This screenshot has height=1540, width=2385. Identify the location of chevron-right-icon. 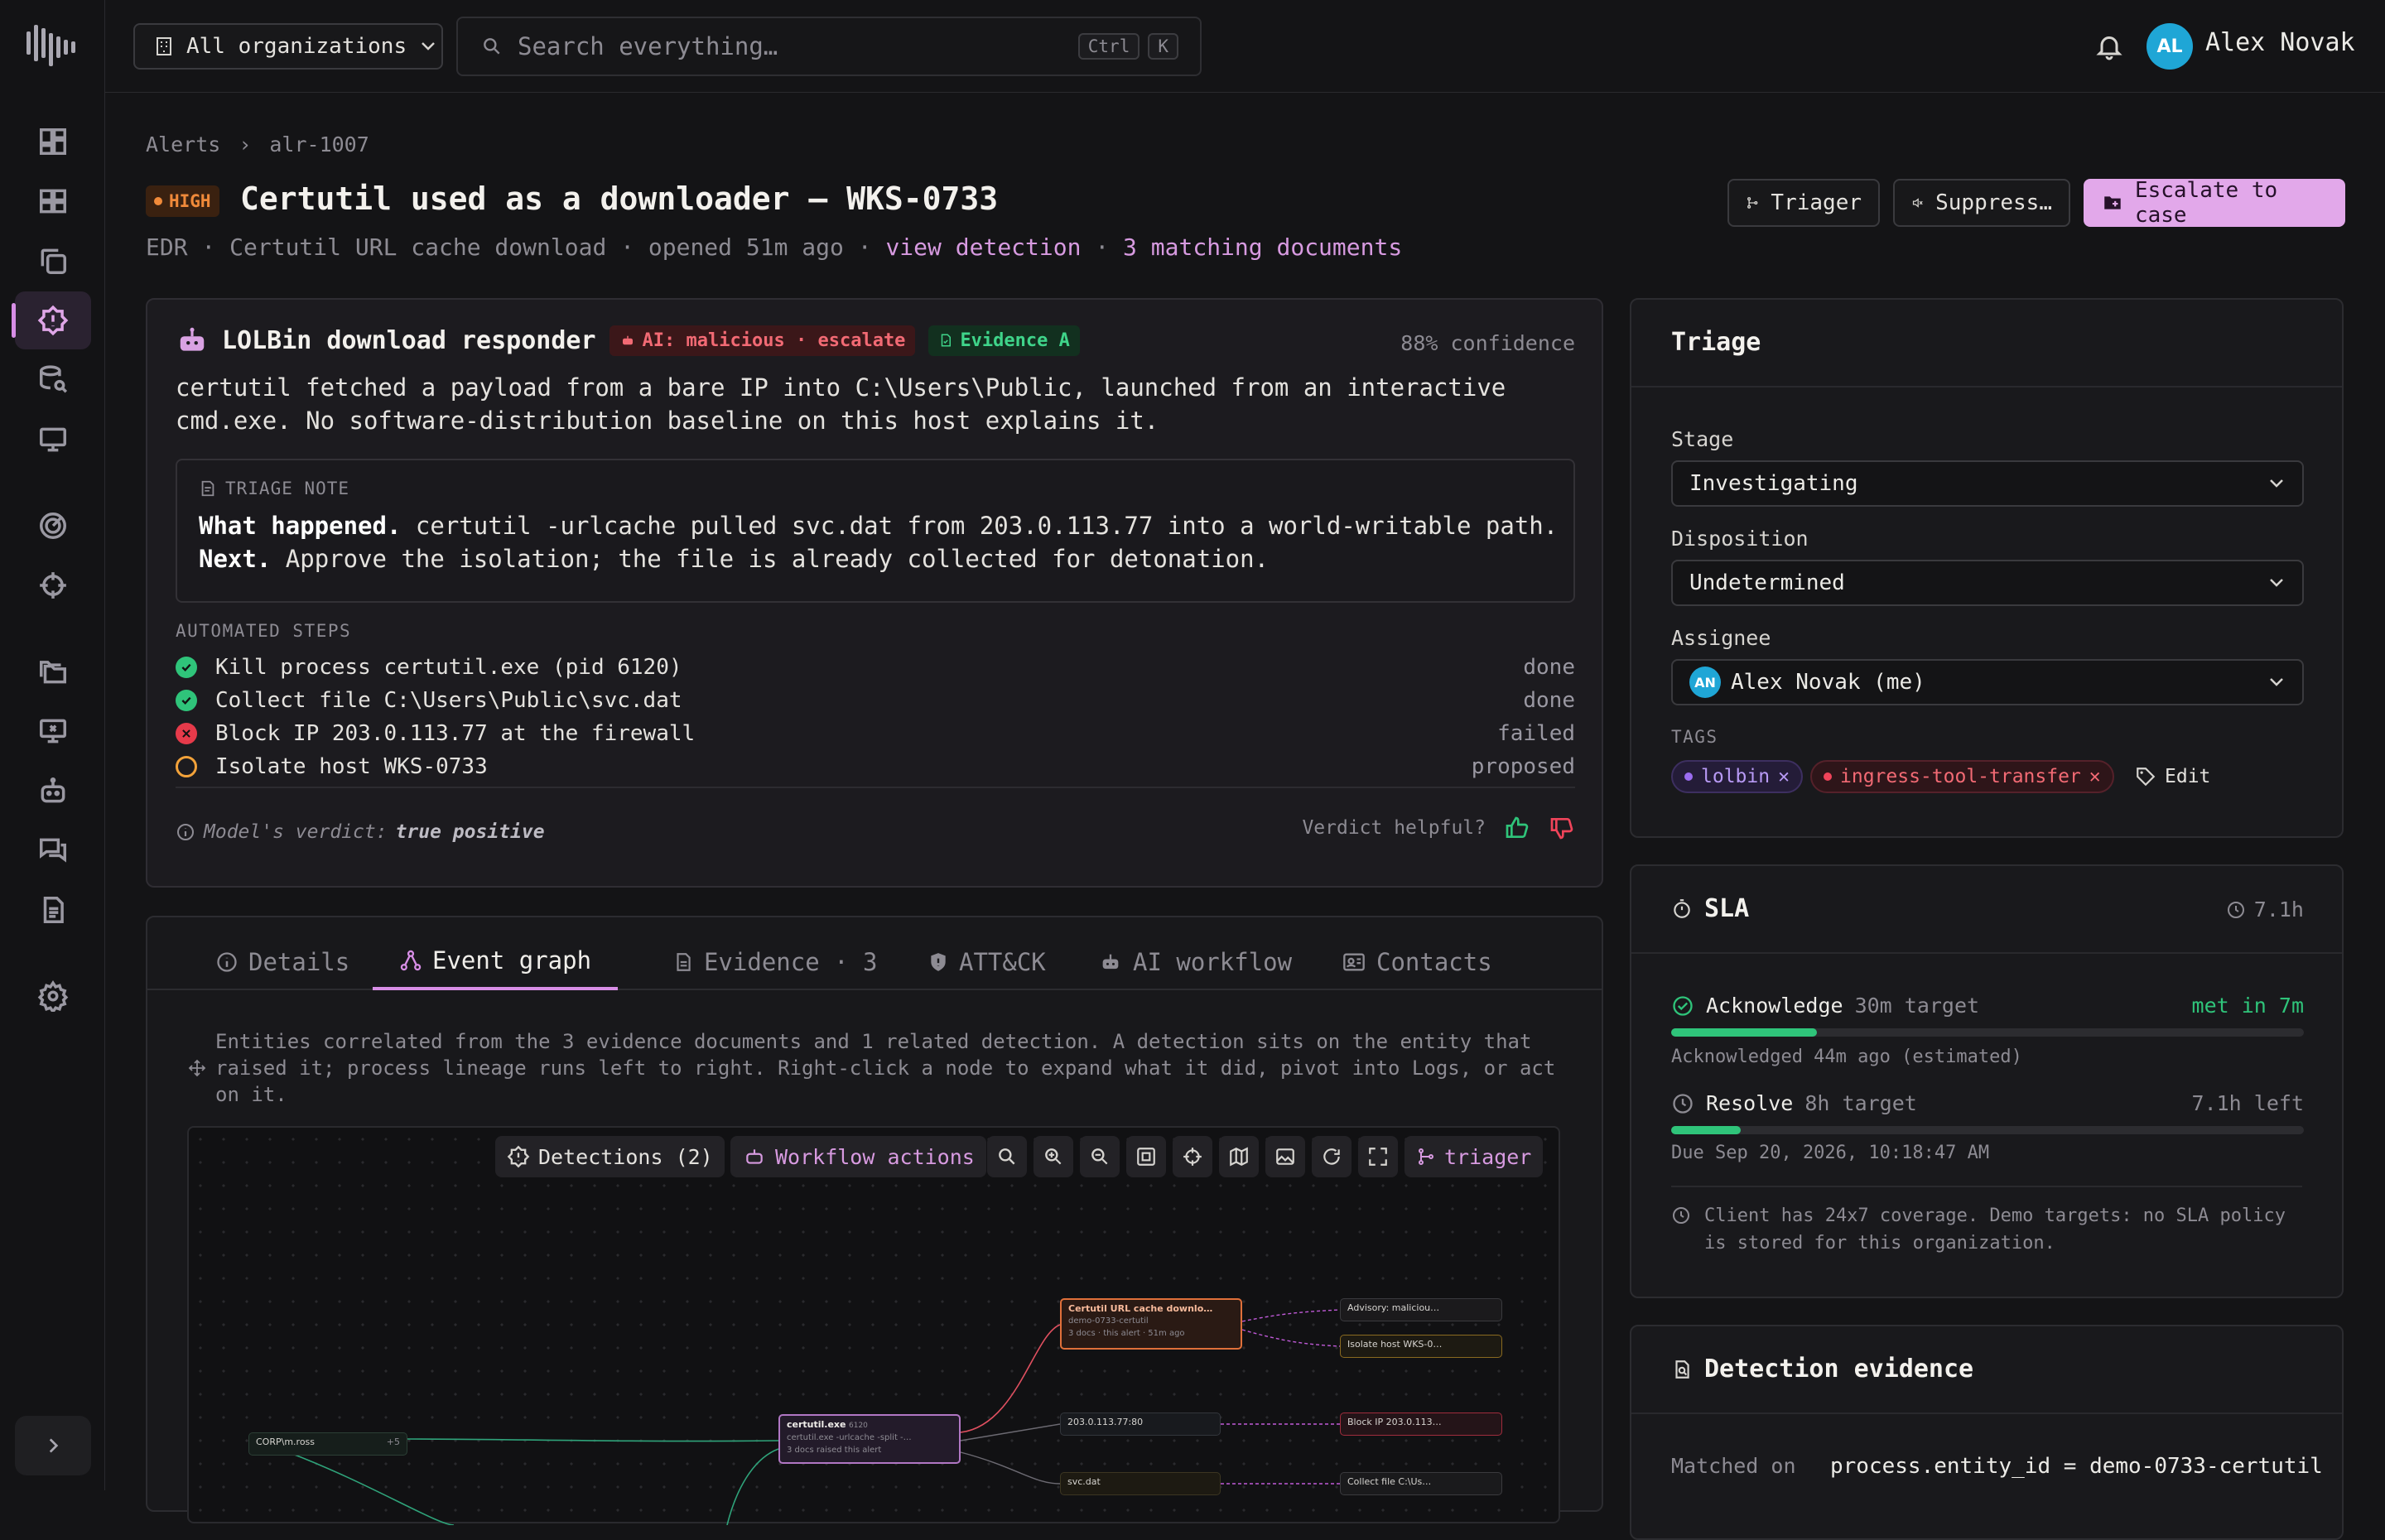
(54, 1446).